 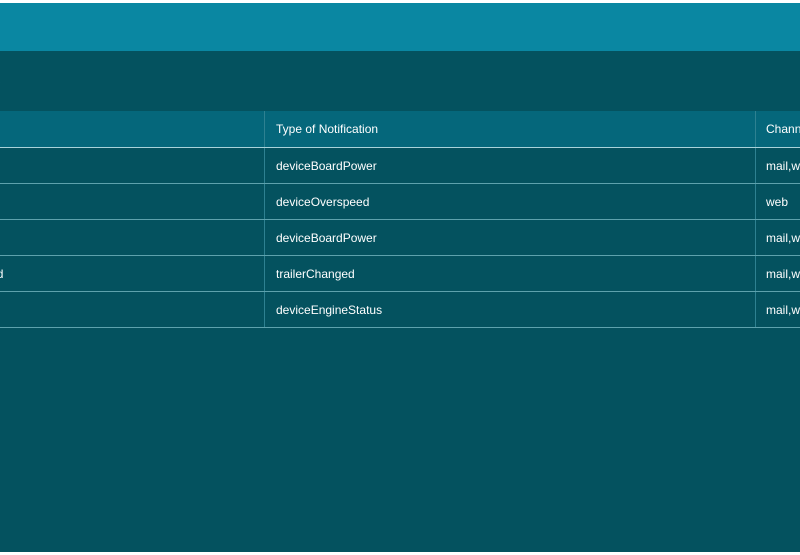 I want to click on table-row: wer deviceBoardPower mail,w, so click(x=400, y=166).